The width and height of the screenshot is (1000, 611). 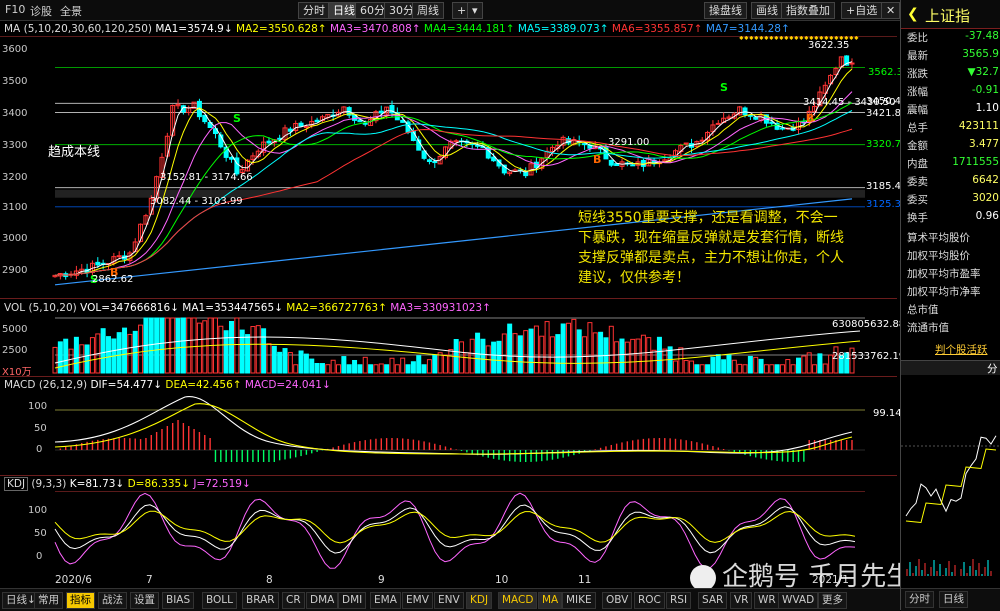 What do you see at coordinates (417, 600) in the screenshot?
I see `tab-12: EMV` at bounding box center [417, 600].